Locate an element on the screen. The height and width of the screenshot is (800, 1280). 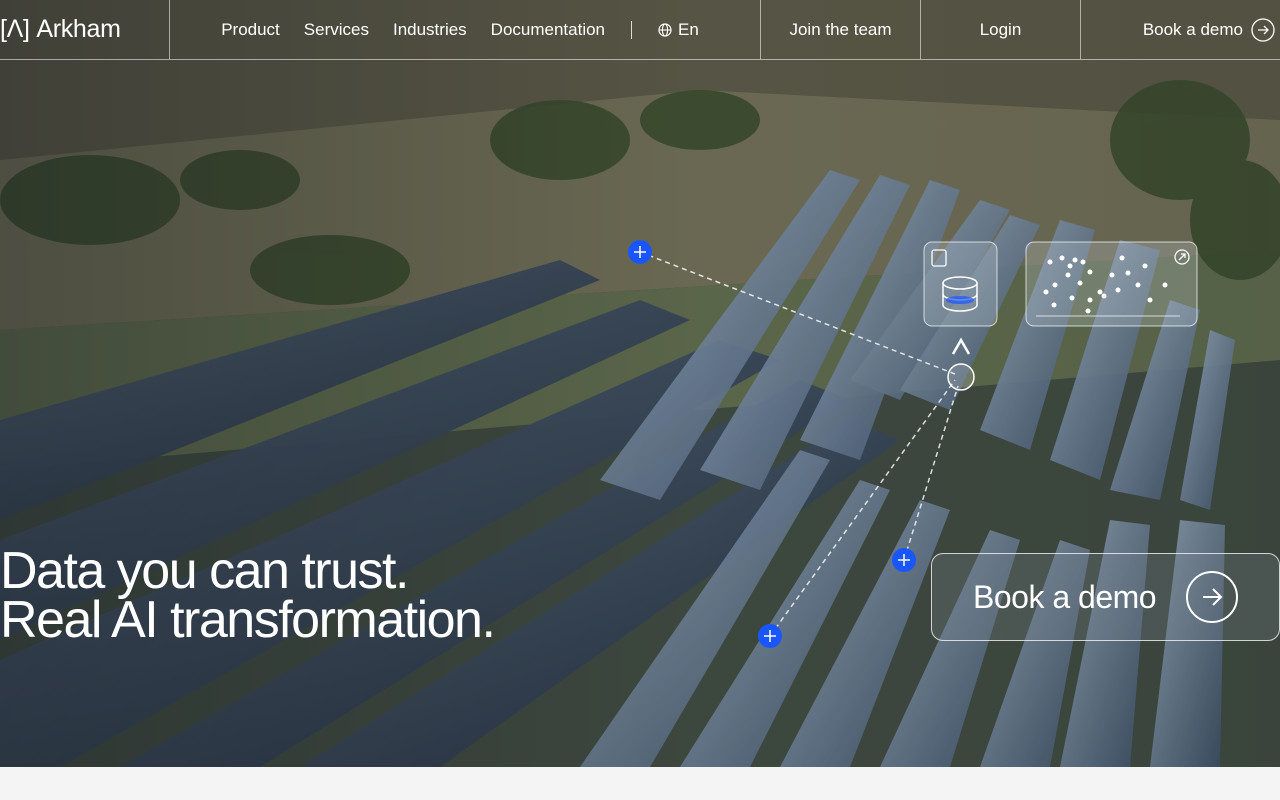
hero-book-demo-label: Book a demo is located at coordinates (1065, 596).